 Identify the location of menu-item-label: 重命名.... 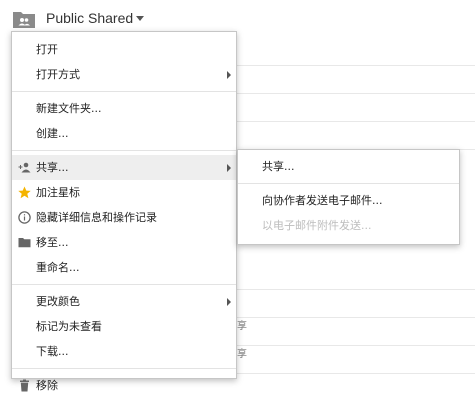
(58, 267).